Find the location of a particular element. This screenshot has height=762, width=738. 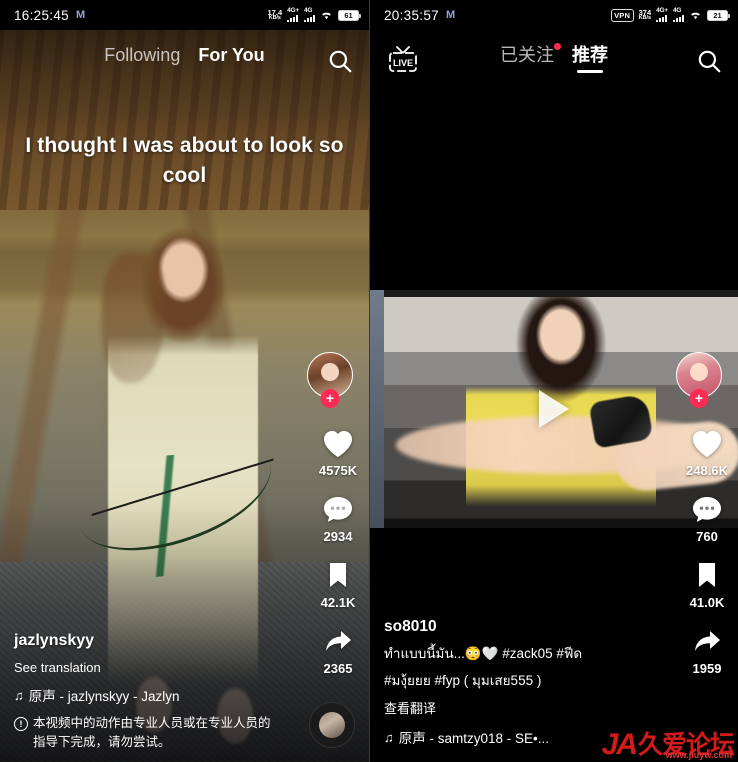

tab-for-you: For You is located at coordinates (231, 58).